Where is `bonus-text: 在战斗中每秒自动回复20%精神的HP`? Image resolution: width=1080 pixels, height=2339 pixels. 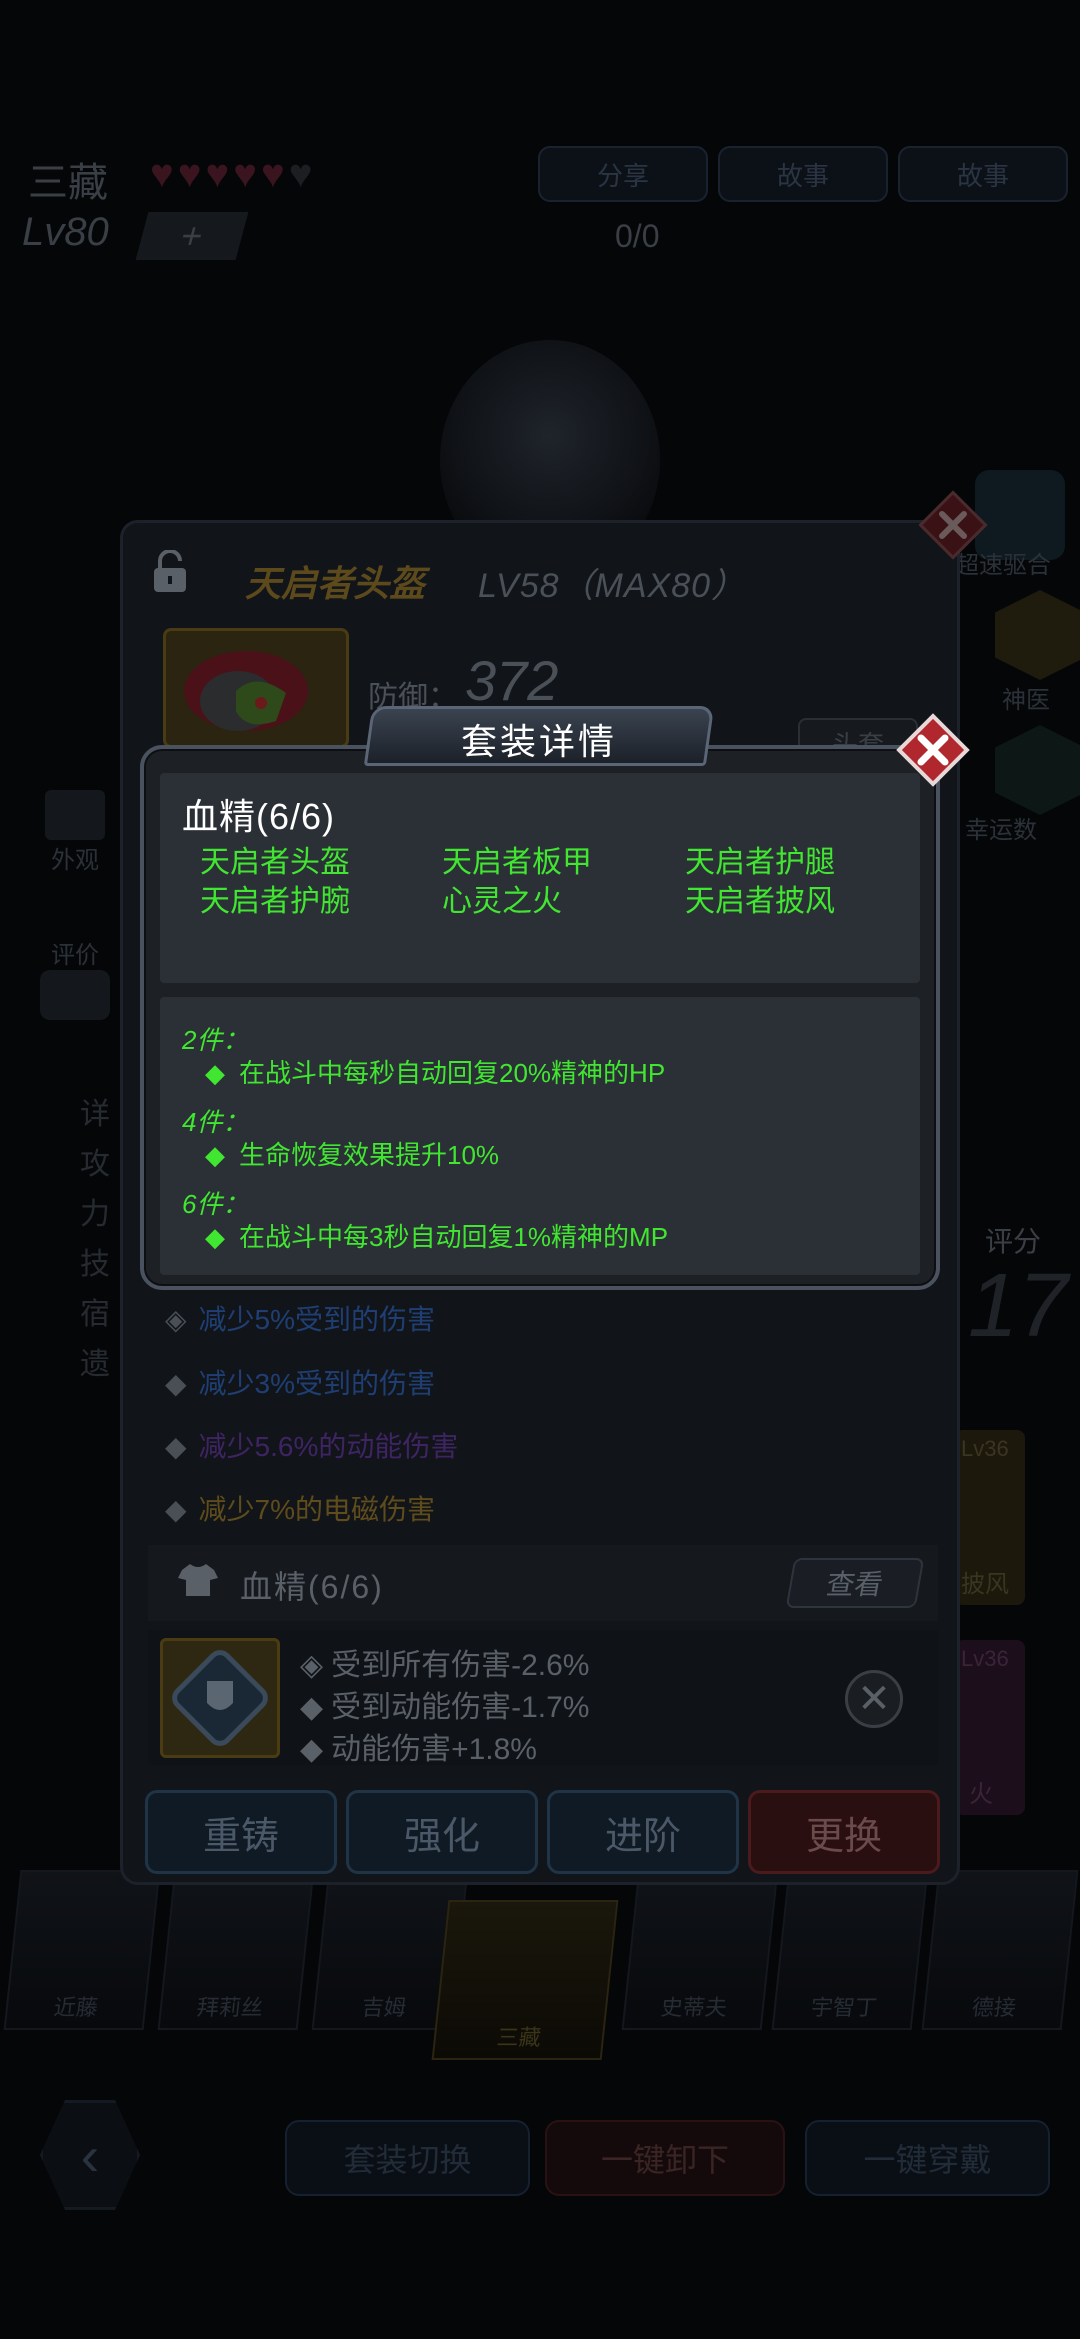
bonus-text: 在战斗中每秒自动回复20%精神的HP is located at coordinates (452, 1073).